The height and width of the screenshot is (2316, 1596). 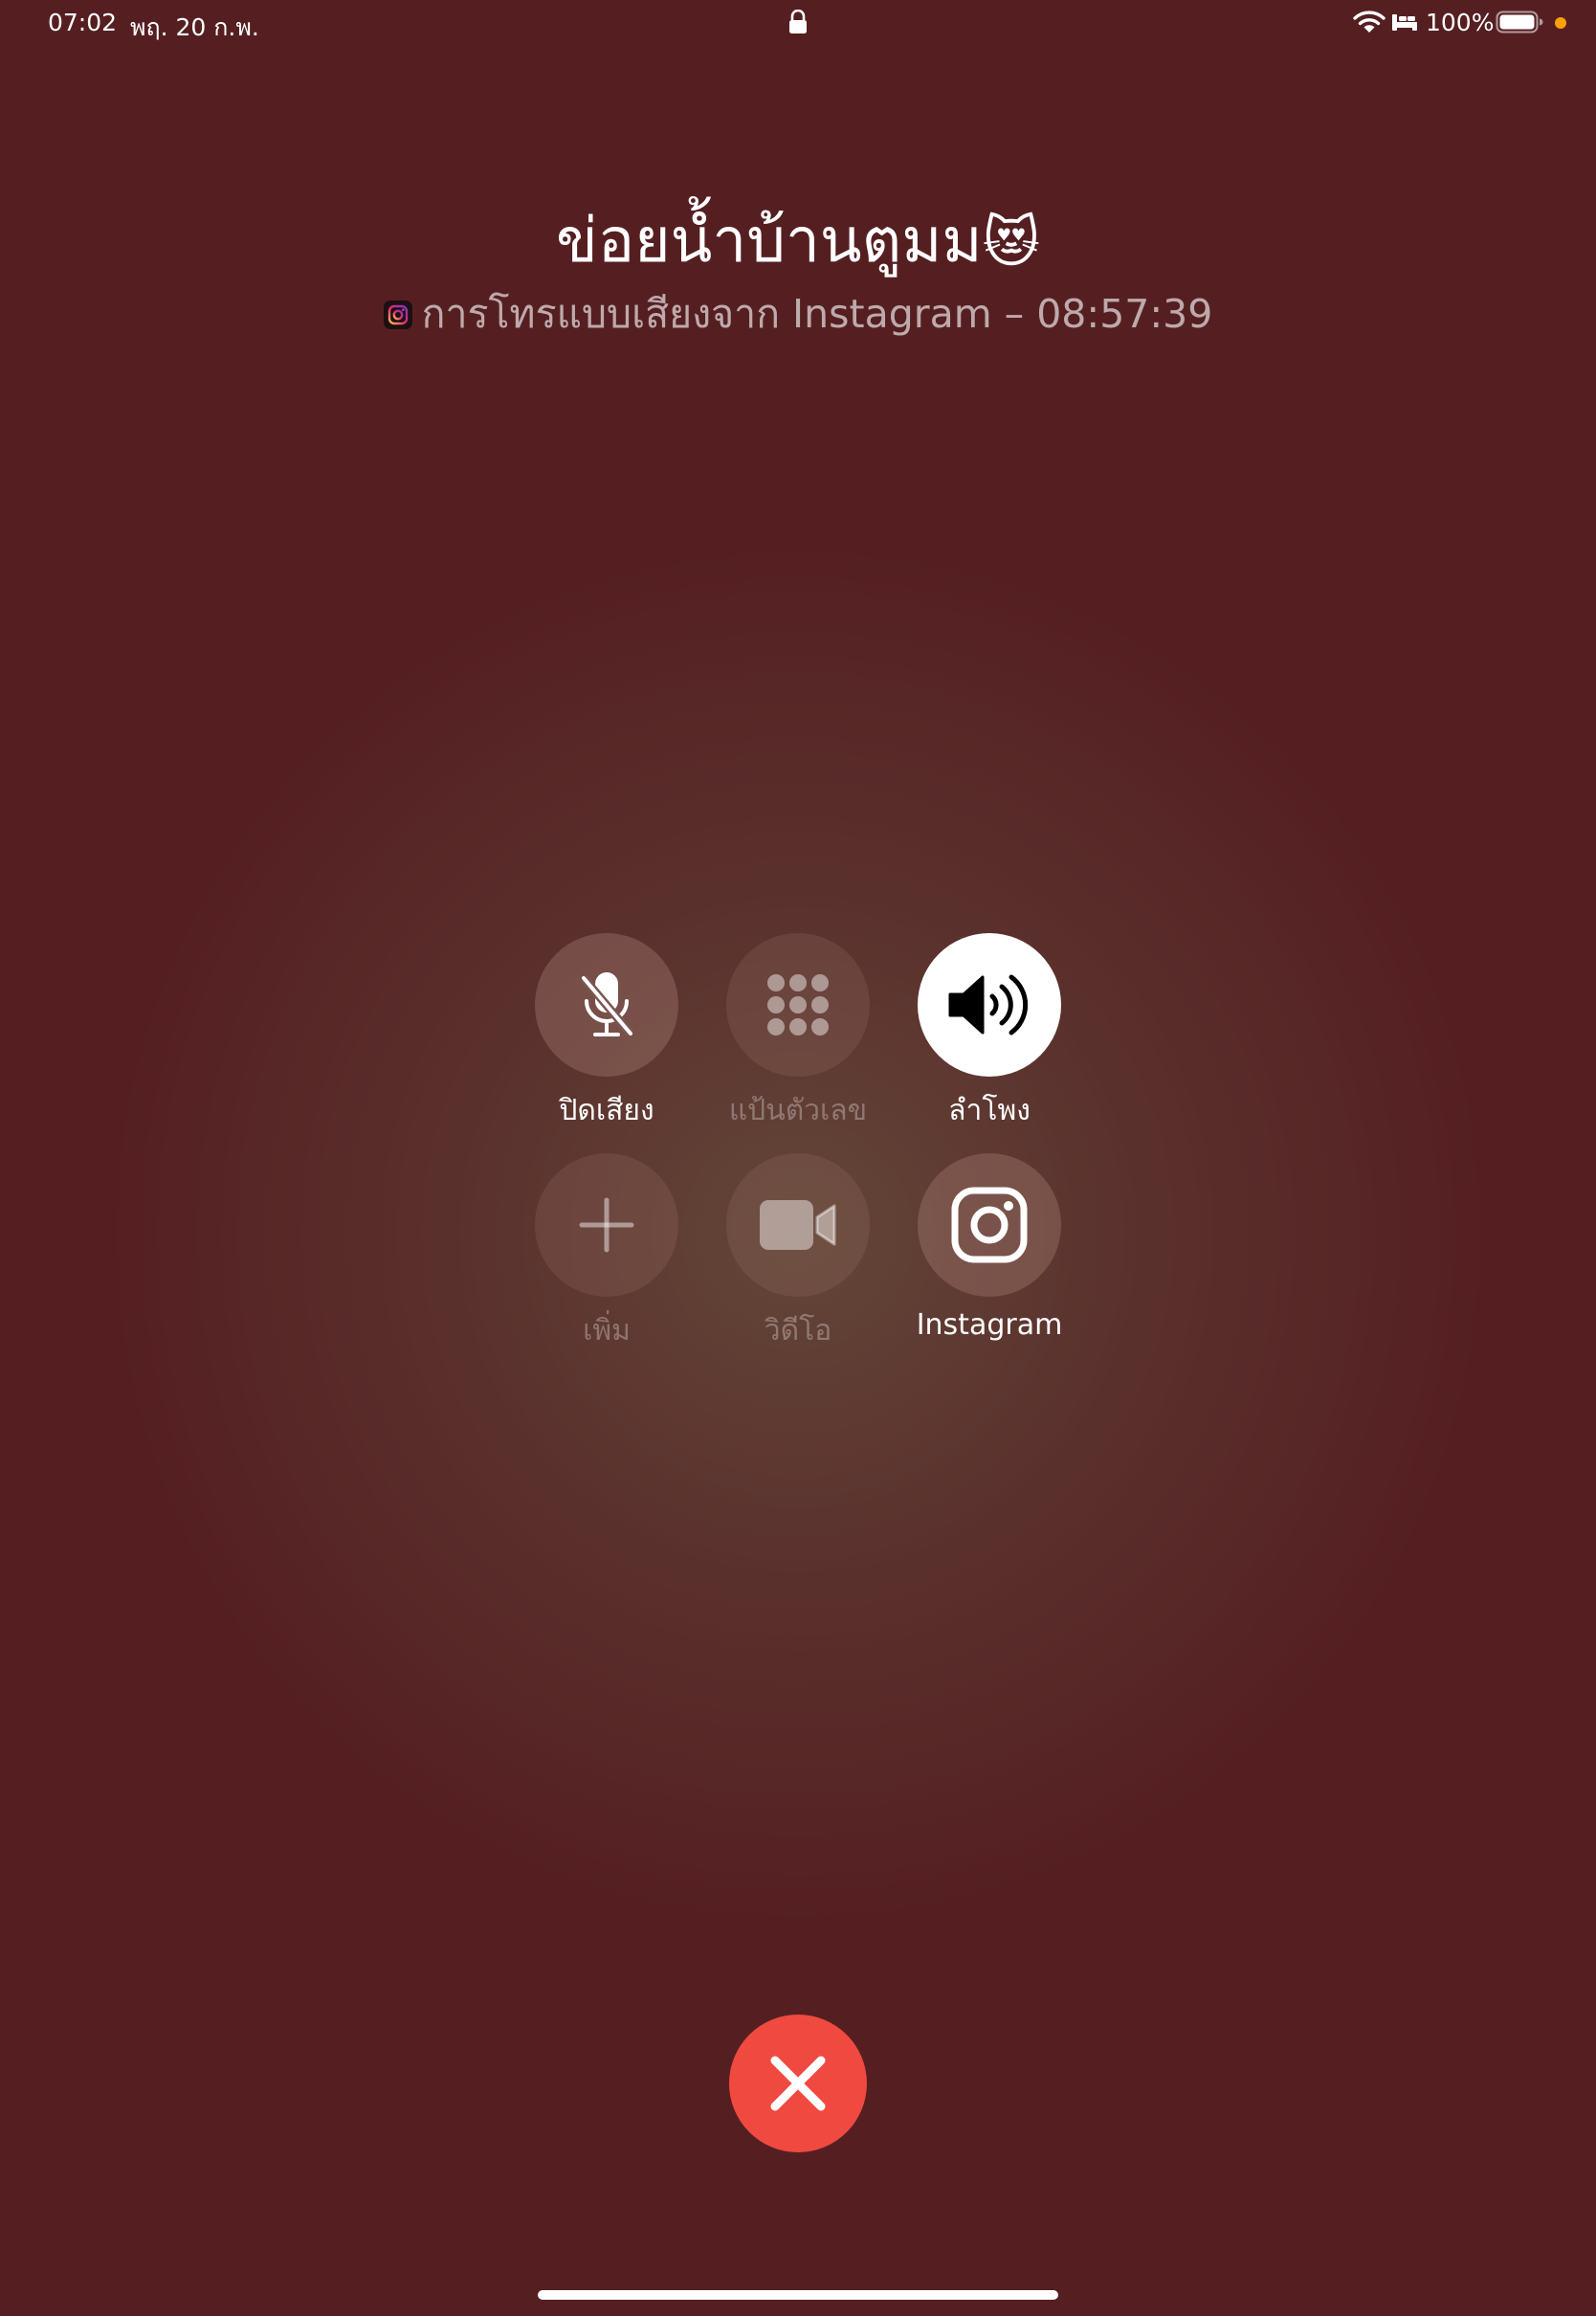 I want to click on video-icon, so click(x=798, y=1225).